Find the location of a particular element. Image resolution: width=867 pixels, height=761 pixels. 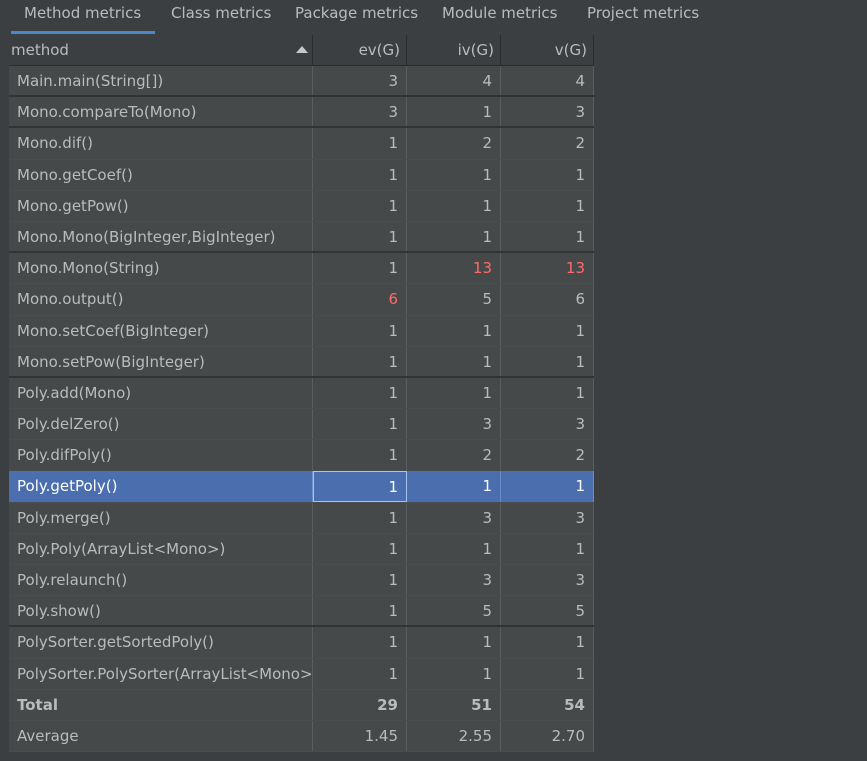

method-cell: Poly.show() is located at coordinates (161, 611).